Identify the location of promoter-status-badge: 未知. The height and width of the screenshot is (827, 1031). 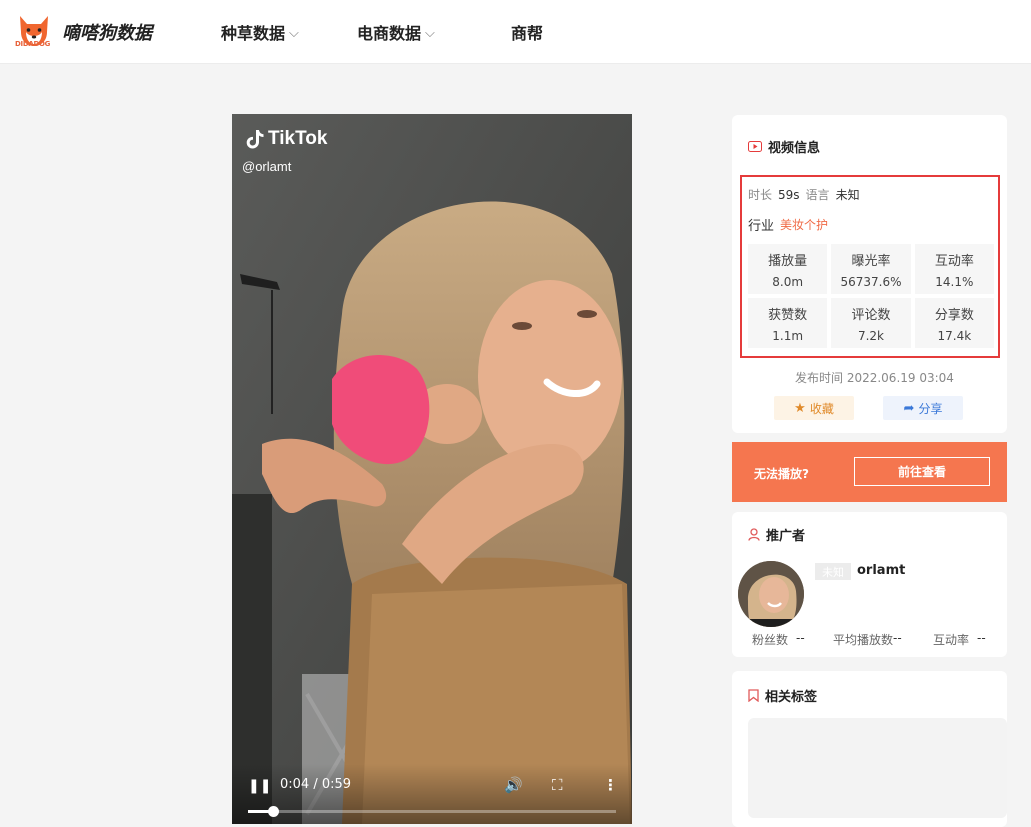
(833, 571).